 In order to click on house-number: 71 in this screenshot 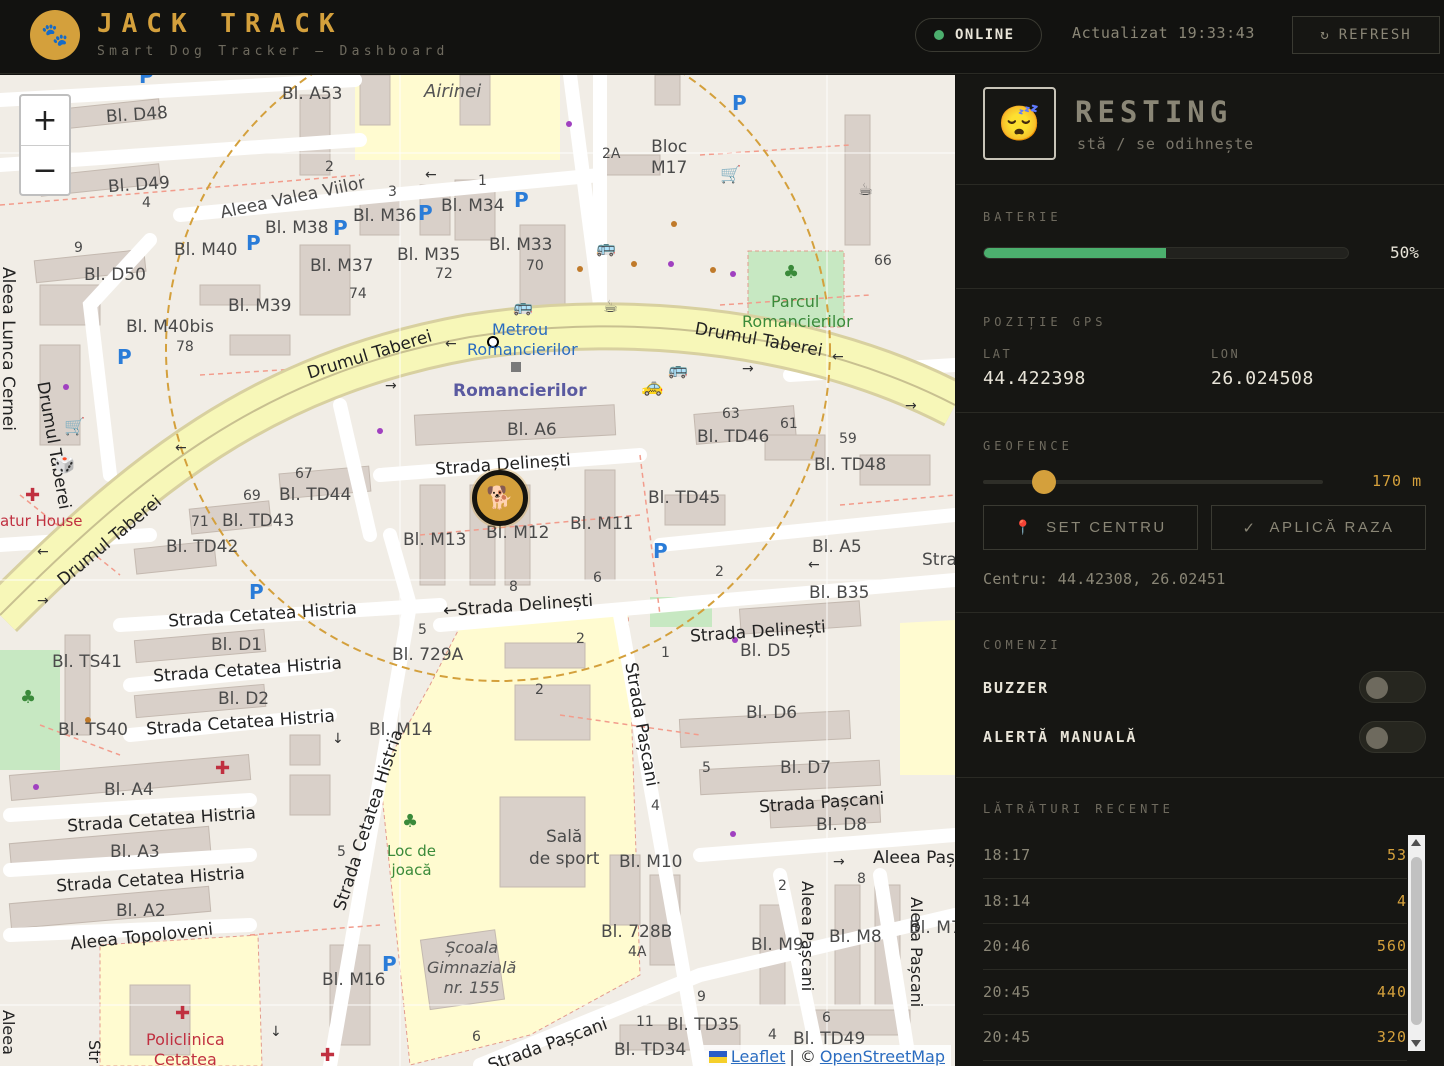, I will do `click(200, 522)`.